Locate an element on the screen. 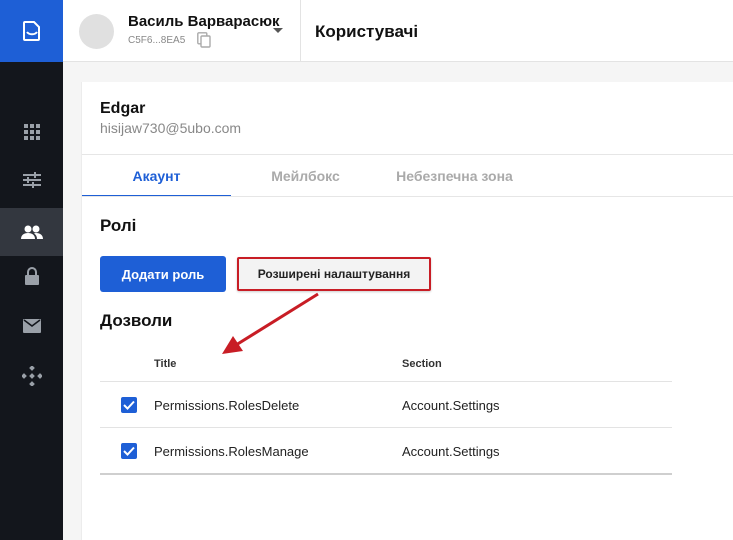 Image resolution: width=733 pixels, height=540 pixels. roles-title: Ролі is located at coordinates (118, 225).